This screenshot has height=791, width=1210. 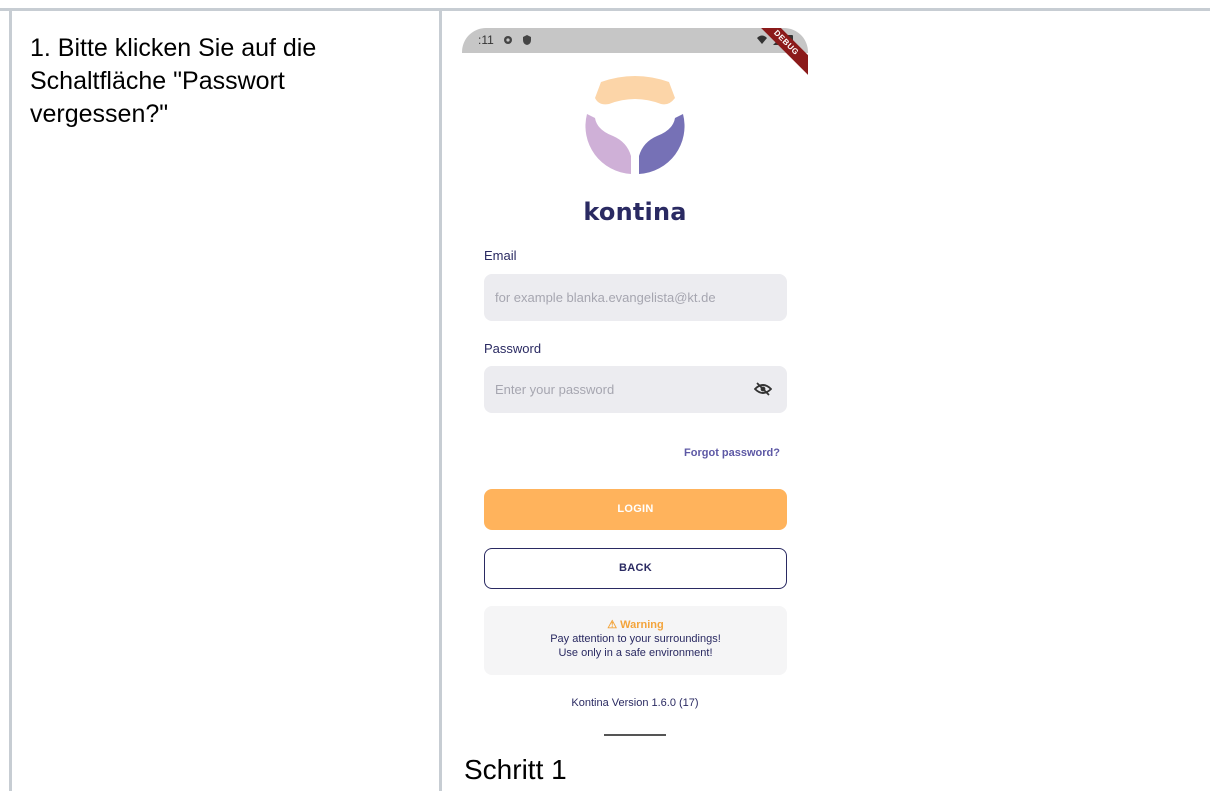 I want to click on back-button: BACK, so click(x=635, y=568).